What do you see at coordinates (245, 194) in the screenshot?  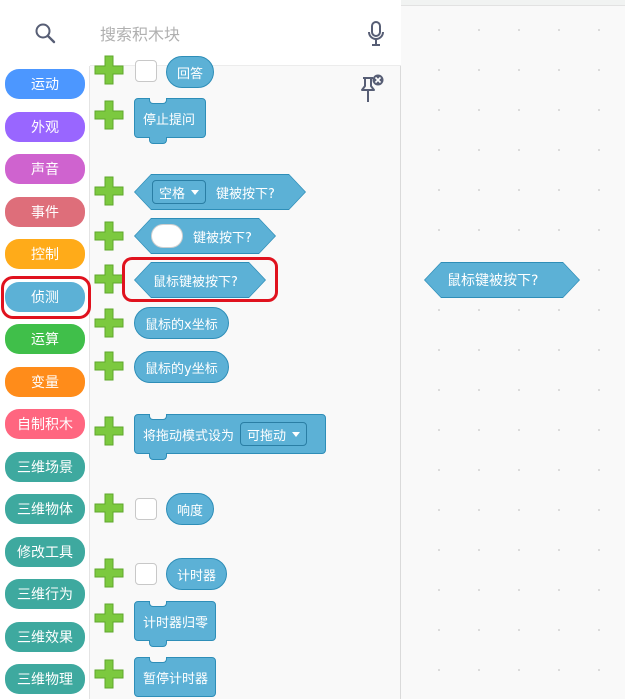 I see `key-pressed-label: 键被按下?` at bounding box center [245, 194].